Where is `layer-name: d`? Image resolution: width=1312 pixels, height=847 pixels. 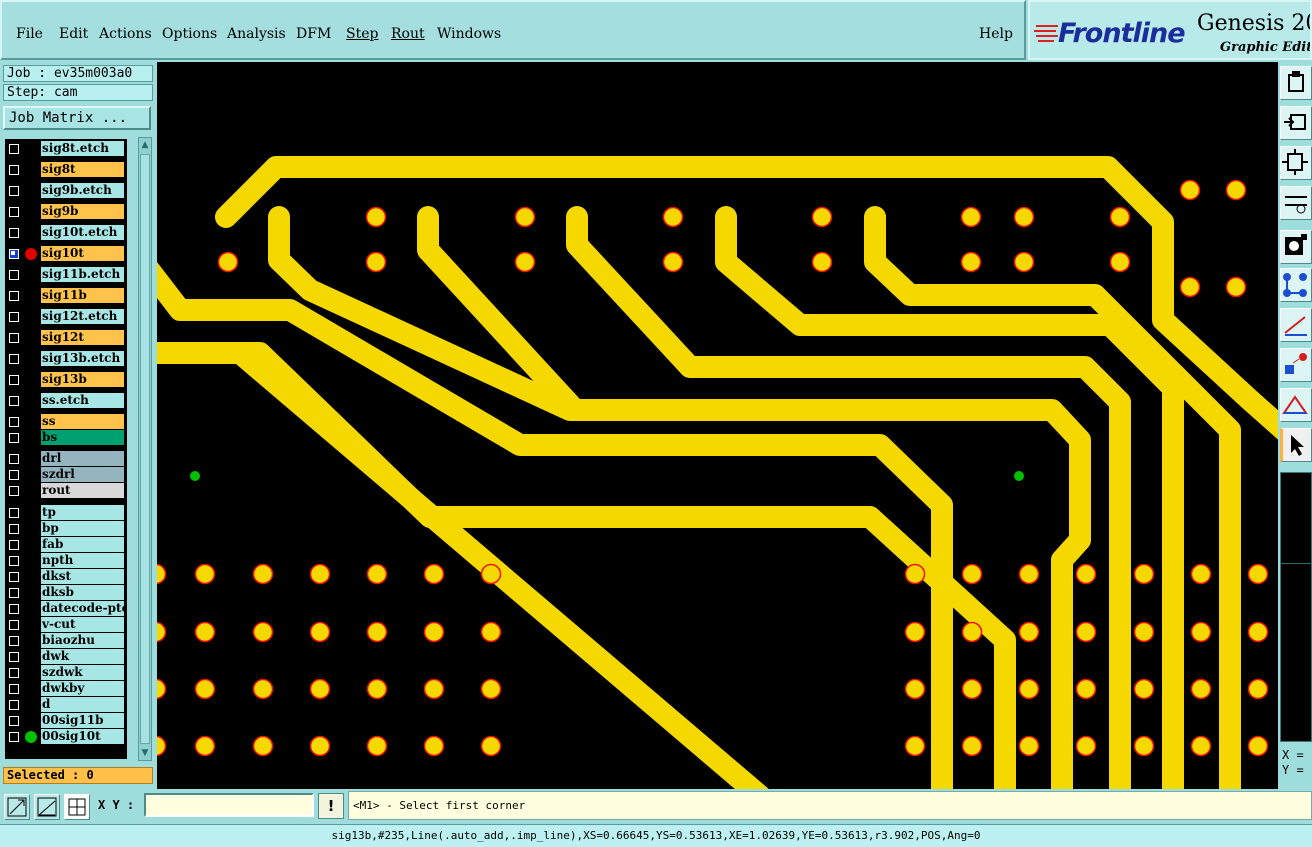
layer-name: d is located at coordinates (82, 704).